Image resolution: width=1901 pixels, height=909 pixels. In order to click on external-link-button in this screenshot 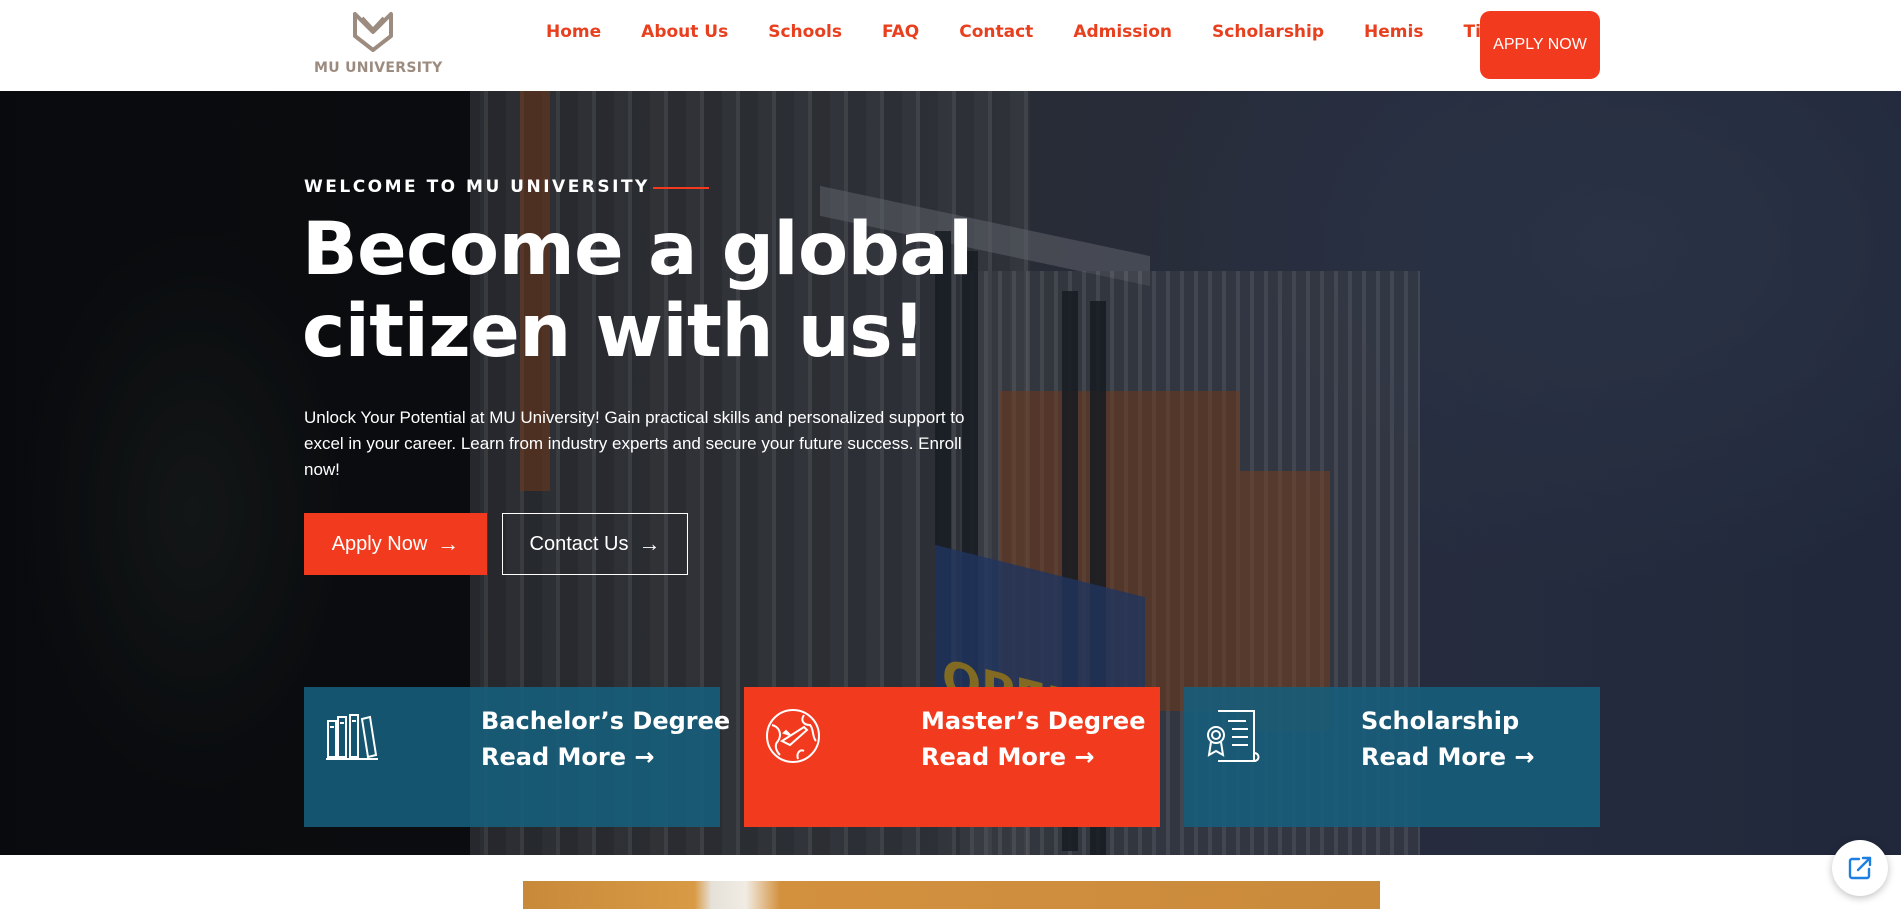, I will do `click(1860, 868)`.